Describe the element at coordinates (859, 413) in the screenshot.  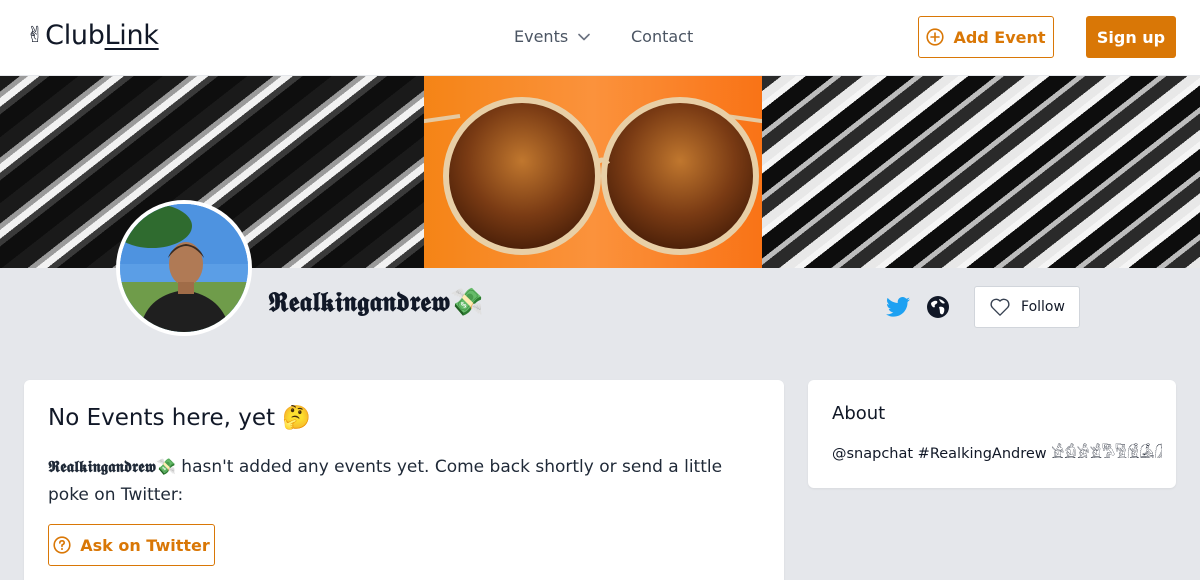
I see `about-title: About` at that location.